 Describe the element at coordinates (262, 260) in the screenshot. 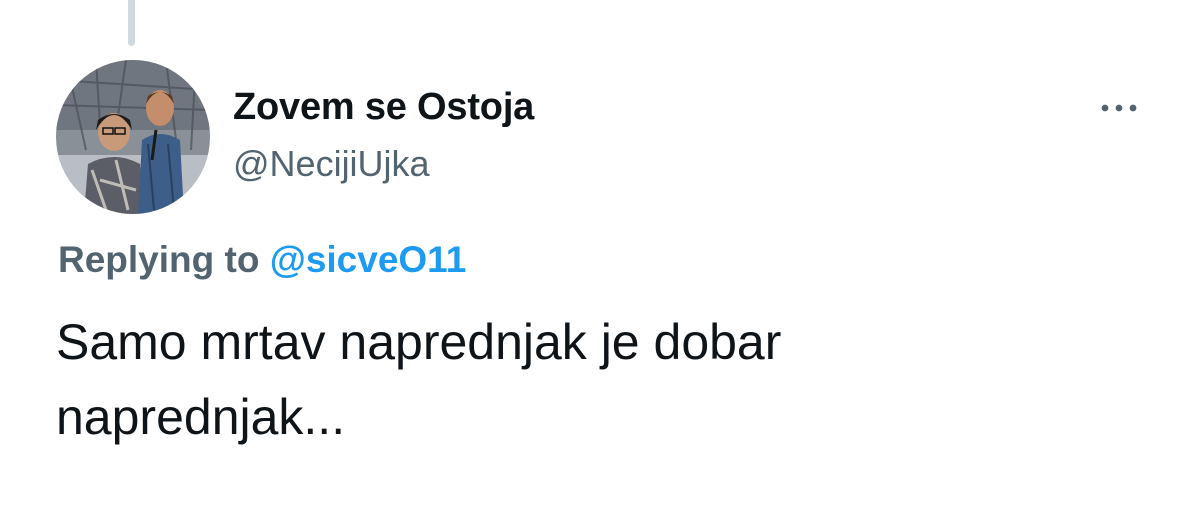

I see `replying-to-line: Replying to @sicveO11` at that location.